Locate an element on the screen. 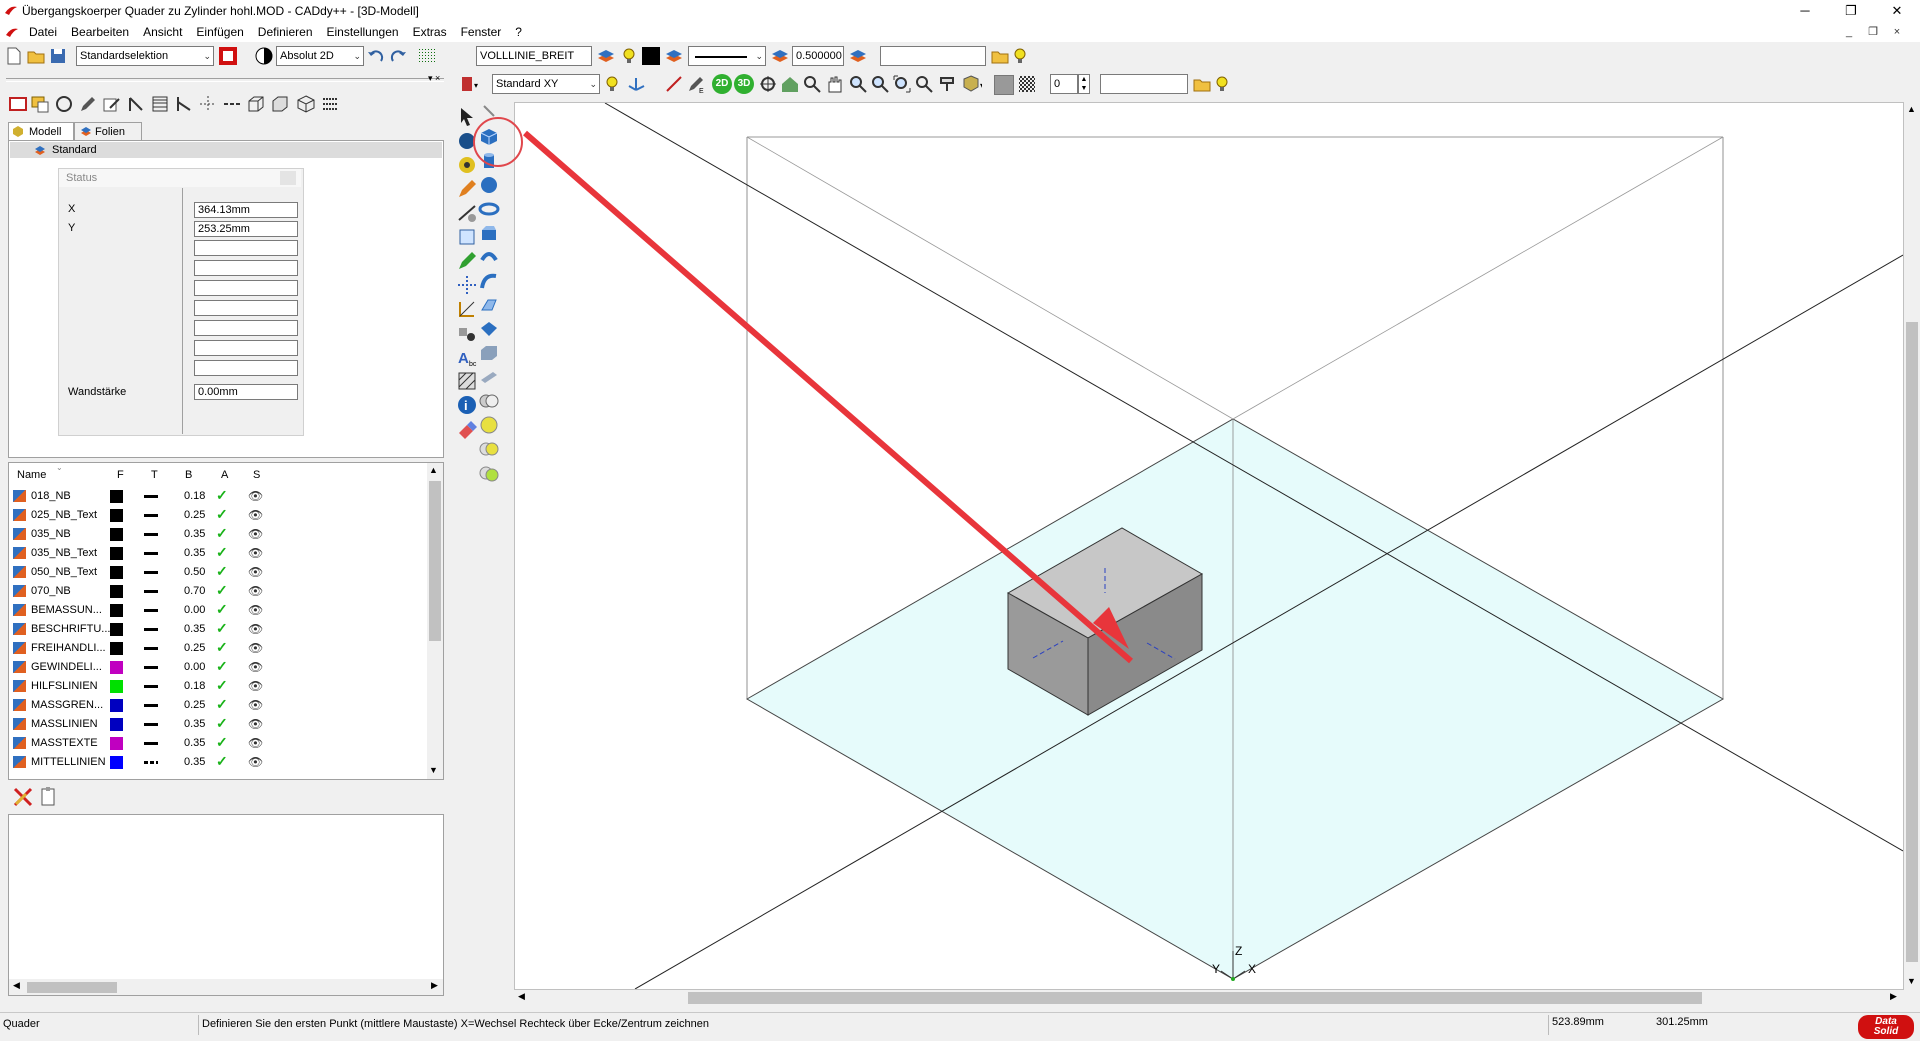 The height and width of the screenshot is (1041, 1920). axis-view-icon: ▾ is located at coordinates (636, 84).